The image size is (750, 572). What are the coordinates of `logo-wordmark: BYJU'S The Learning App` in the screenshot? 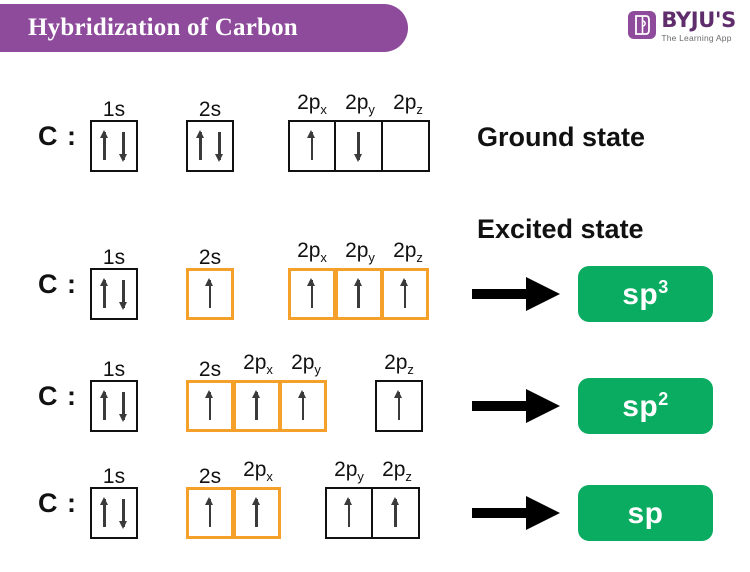 It's located at (698, 26).